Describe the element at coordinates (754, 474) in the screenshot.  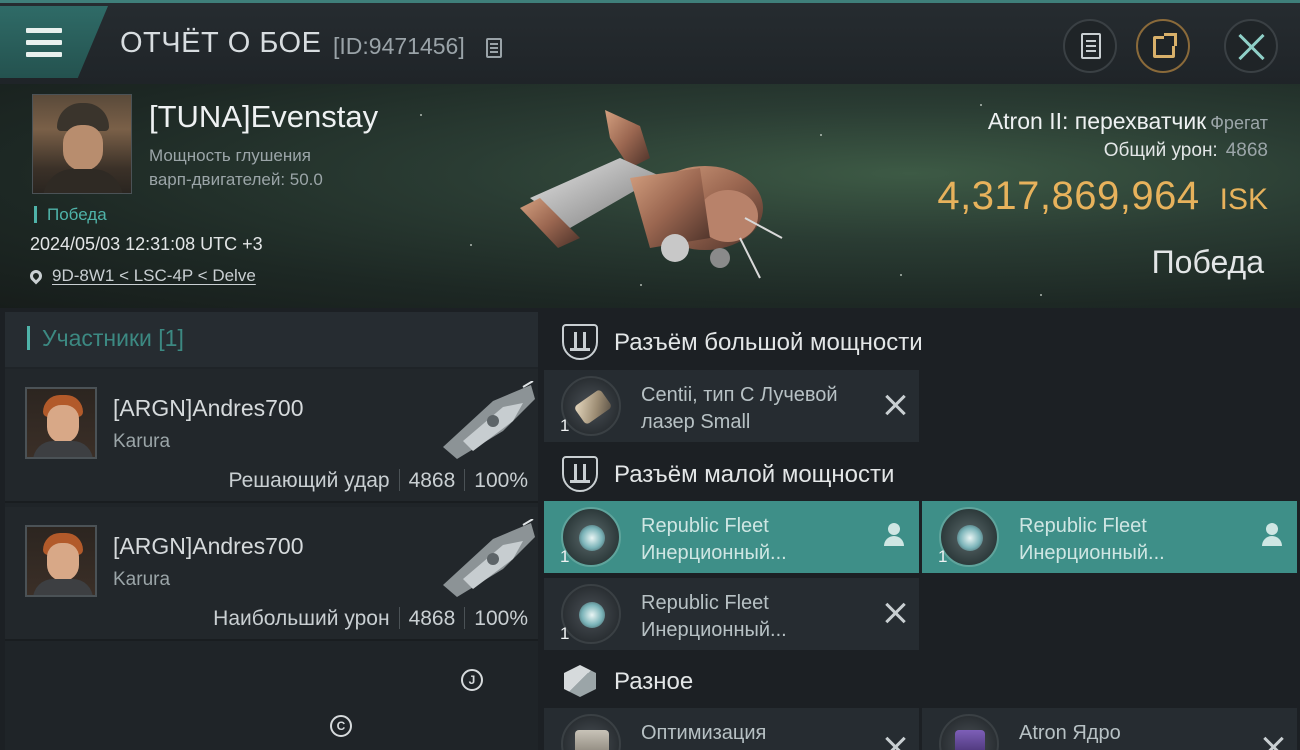
I see `low-slot-title: Разъём малой мощности` at that location.